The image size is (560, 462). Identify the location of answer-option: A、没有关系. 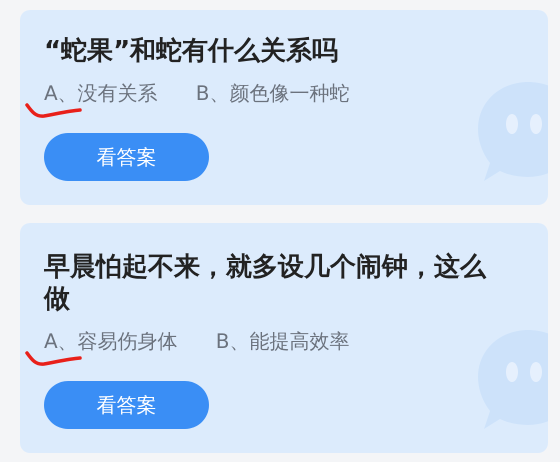
(91, 100).